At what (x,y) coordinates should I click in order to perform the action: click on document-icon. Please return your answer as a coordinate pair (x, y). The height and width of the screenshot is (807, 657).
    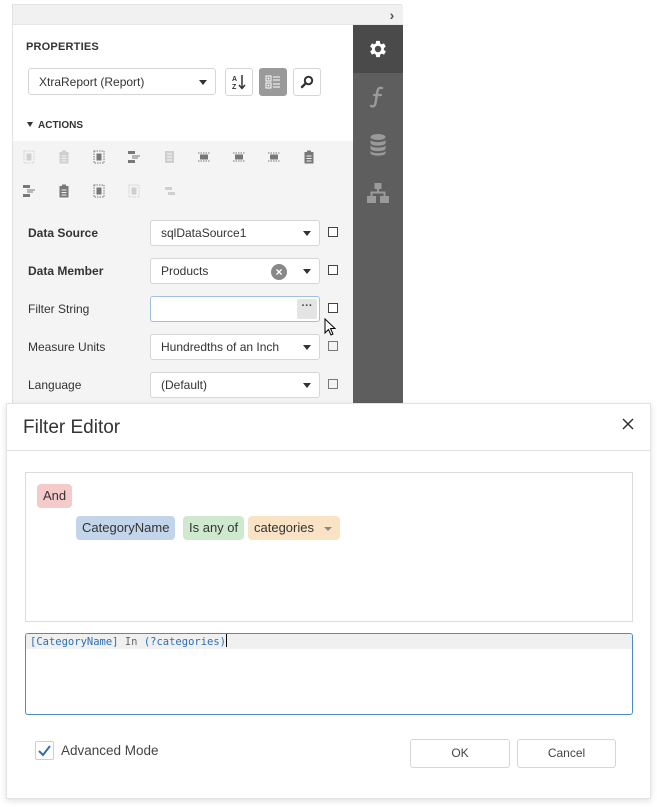
    Looking at the image, I should click on (169, 157).